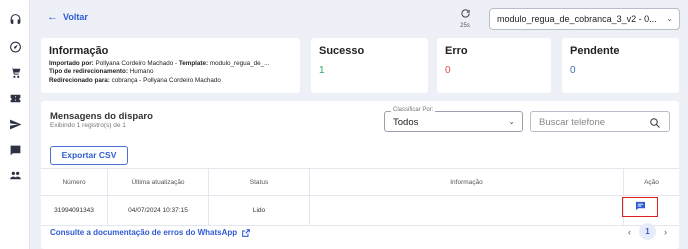  What do you see at coordinates (665, 232) in the screenshot?
I see `chevron-right-icon: ›` at bounding box center [665, 232].